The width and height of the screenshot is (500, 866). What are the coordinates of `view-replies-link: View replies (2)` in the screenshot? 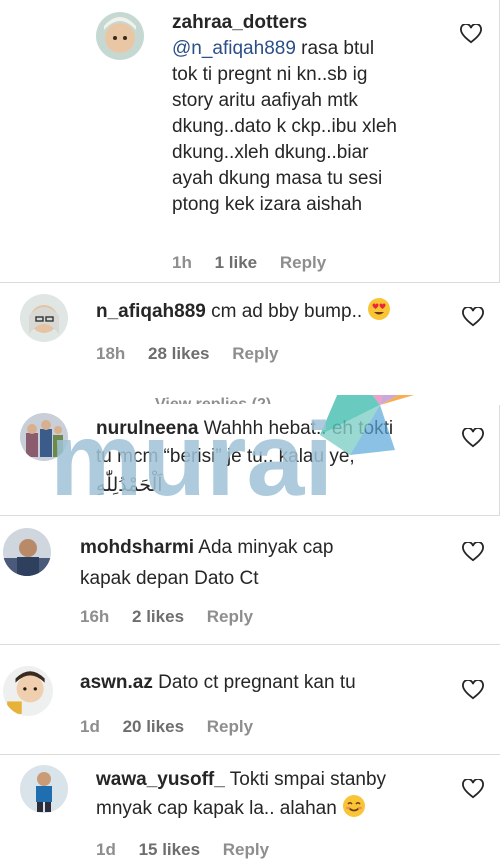 It's located at (213, 398).